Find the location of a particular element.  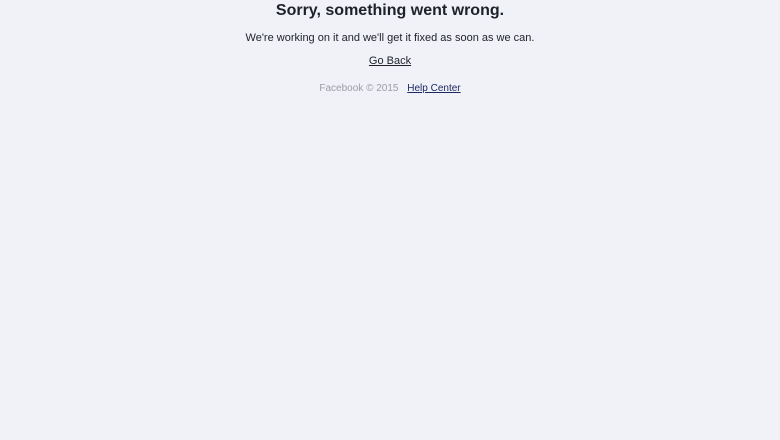

go-back-row: Go Back is located at coordinates (390, 57).